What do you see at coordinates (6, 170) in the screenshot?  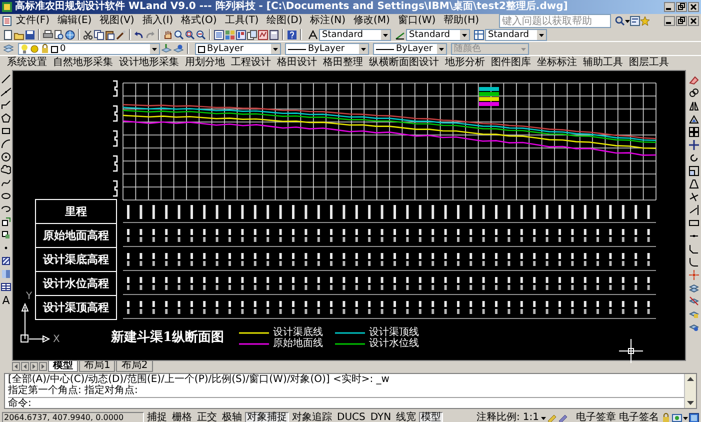 I see `revision-cloud-icon` at bounding box center [6, 170].